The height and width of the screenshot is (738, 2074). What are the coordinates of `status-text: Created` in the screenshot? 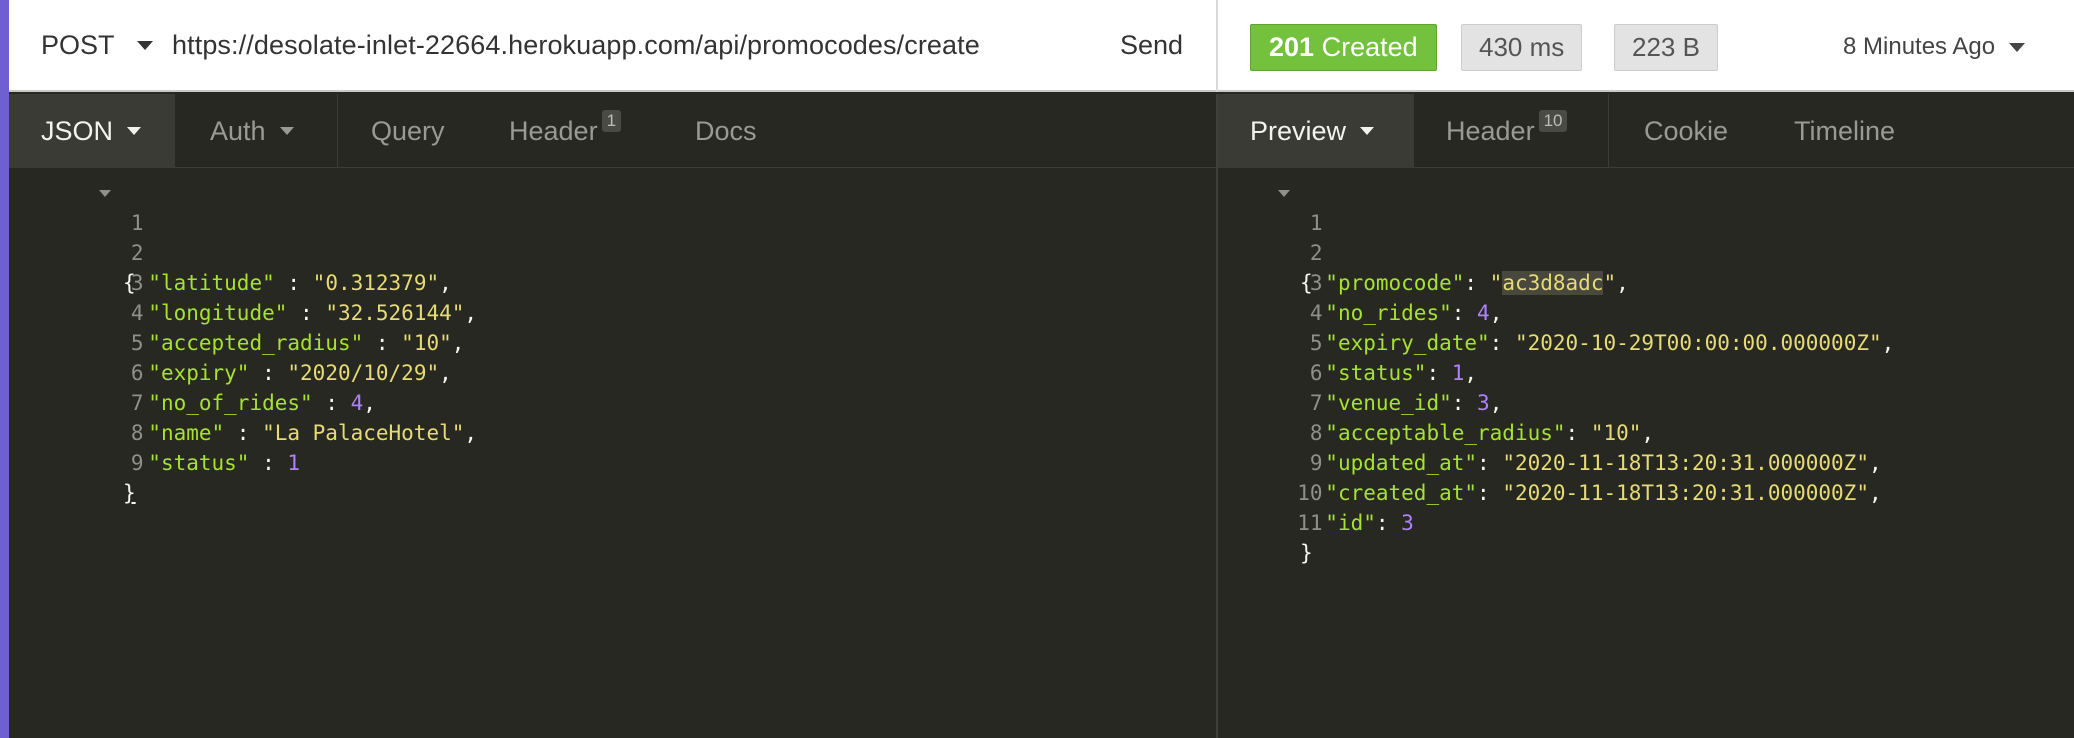 It's located at (1369, 47).